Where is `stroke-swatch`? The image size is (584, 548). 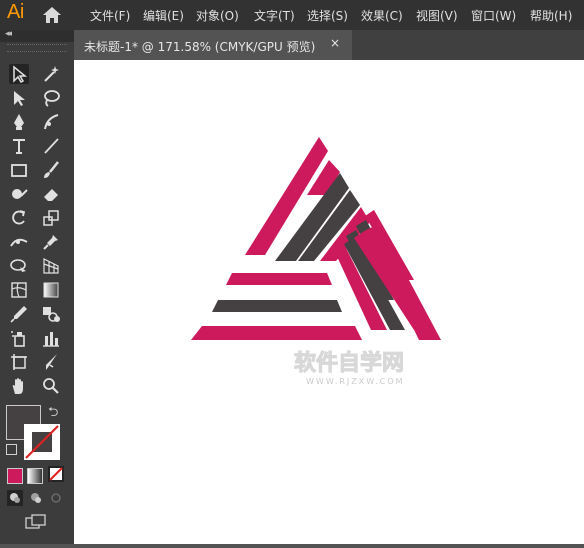
stroke-swatch is located at coordinates (42, 442).